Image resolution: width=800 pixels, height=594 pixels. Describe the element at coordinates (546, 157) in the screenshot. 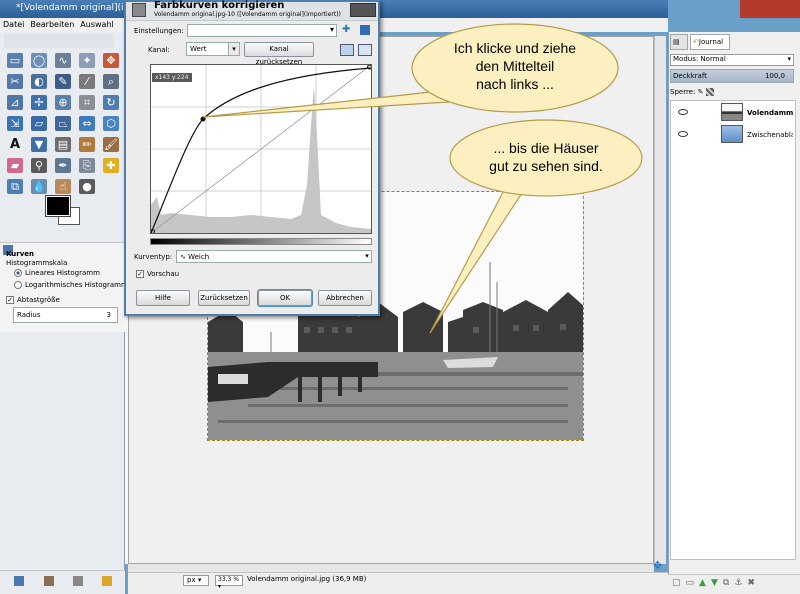

I see `callout-two-text: ... bis die Häuser gut zu sehen sind.` at that location.